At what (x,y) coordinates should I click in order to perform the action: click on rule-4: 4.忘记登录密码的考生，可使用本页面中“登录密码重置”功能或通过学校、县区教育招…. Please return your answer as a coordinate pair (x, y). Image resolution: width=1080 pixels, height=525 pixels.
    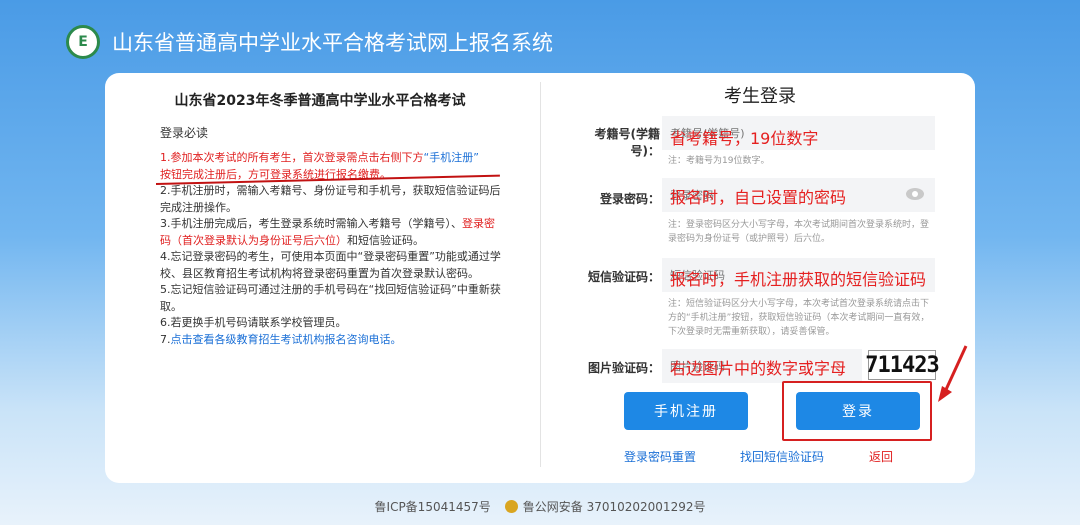
    Looking at the image, I should click on (330, 265).